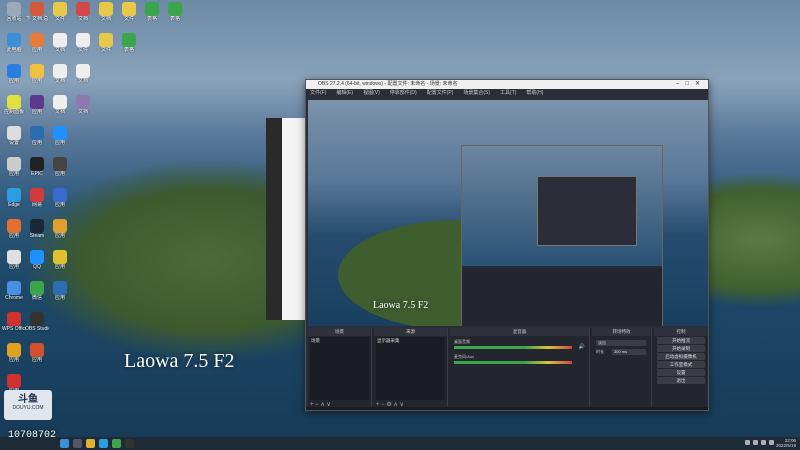 The width and height of the screenshot is (800, 450). What do you see at coordinates (77, 443) in the screenshot?
I see `search-icon` at bounding box center [77, 443].